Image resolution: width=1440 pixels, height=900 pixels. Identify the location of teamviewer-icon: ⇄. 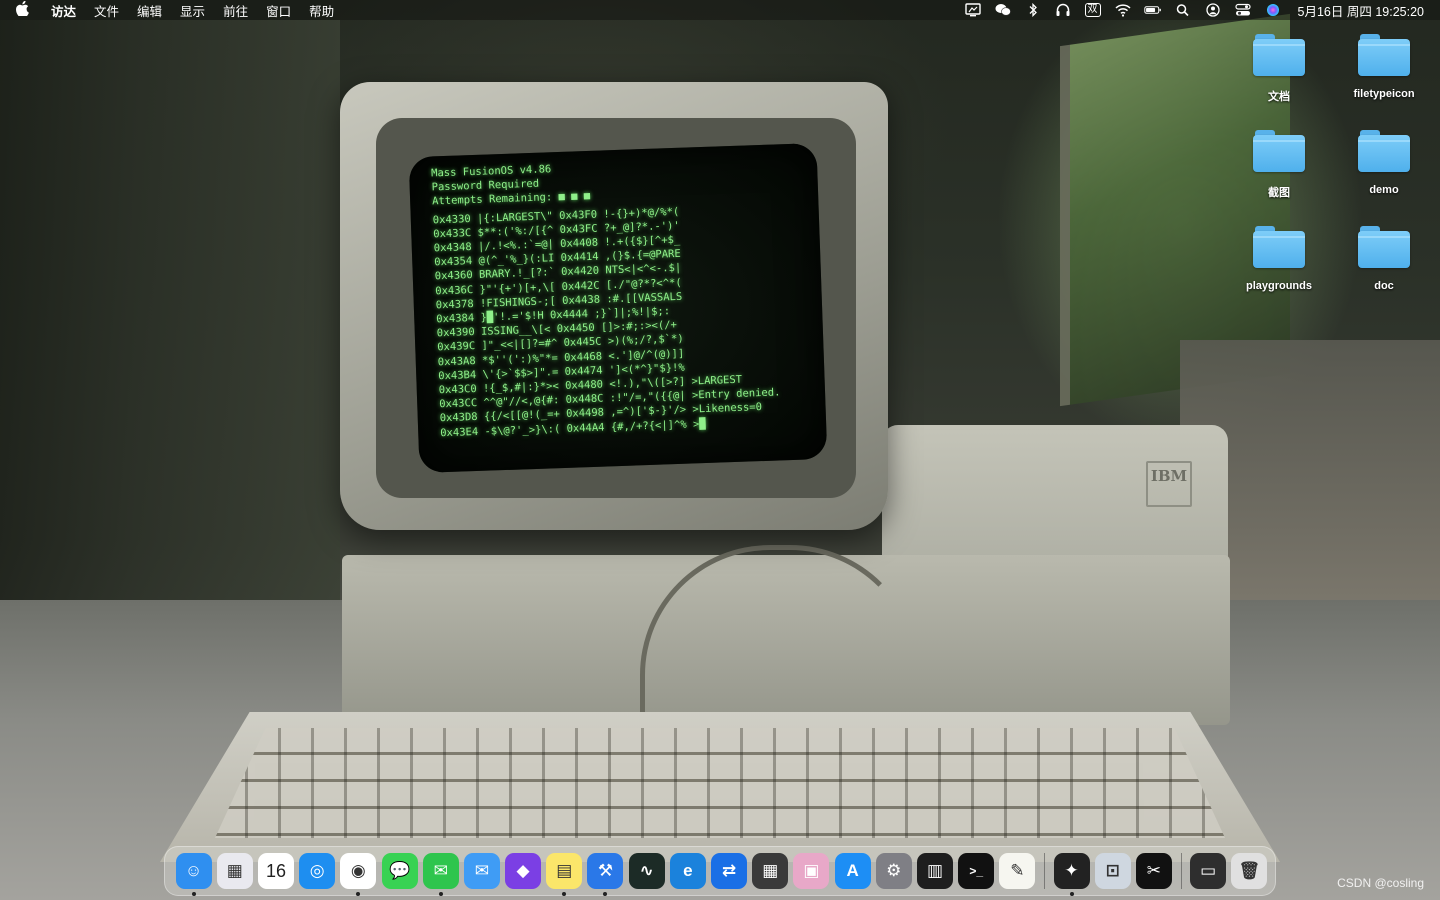
(729, 870).